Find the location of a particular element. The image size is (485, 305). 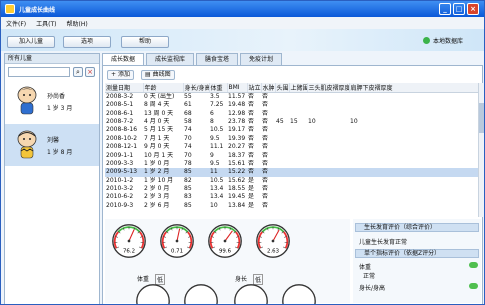

child-item: 孙尚香 1 岁 3 月 is located at coordinates (52, 101).